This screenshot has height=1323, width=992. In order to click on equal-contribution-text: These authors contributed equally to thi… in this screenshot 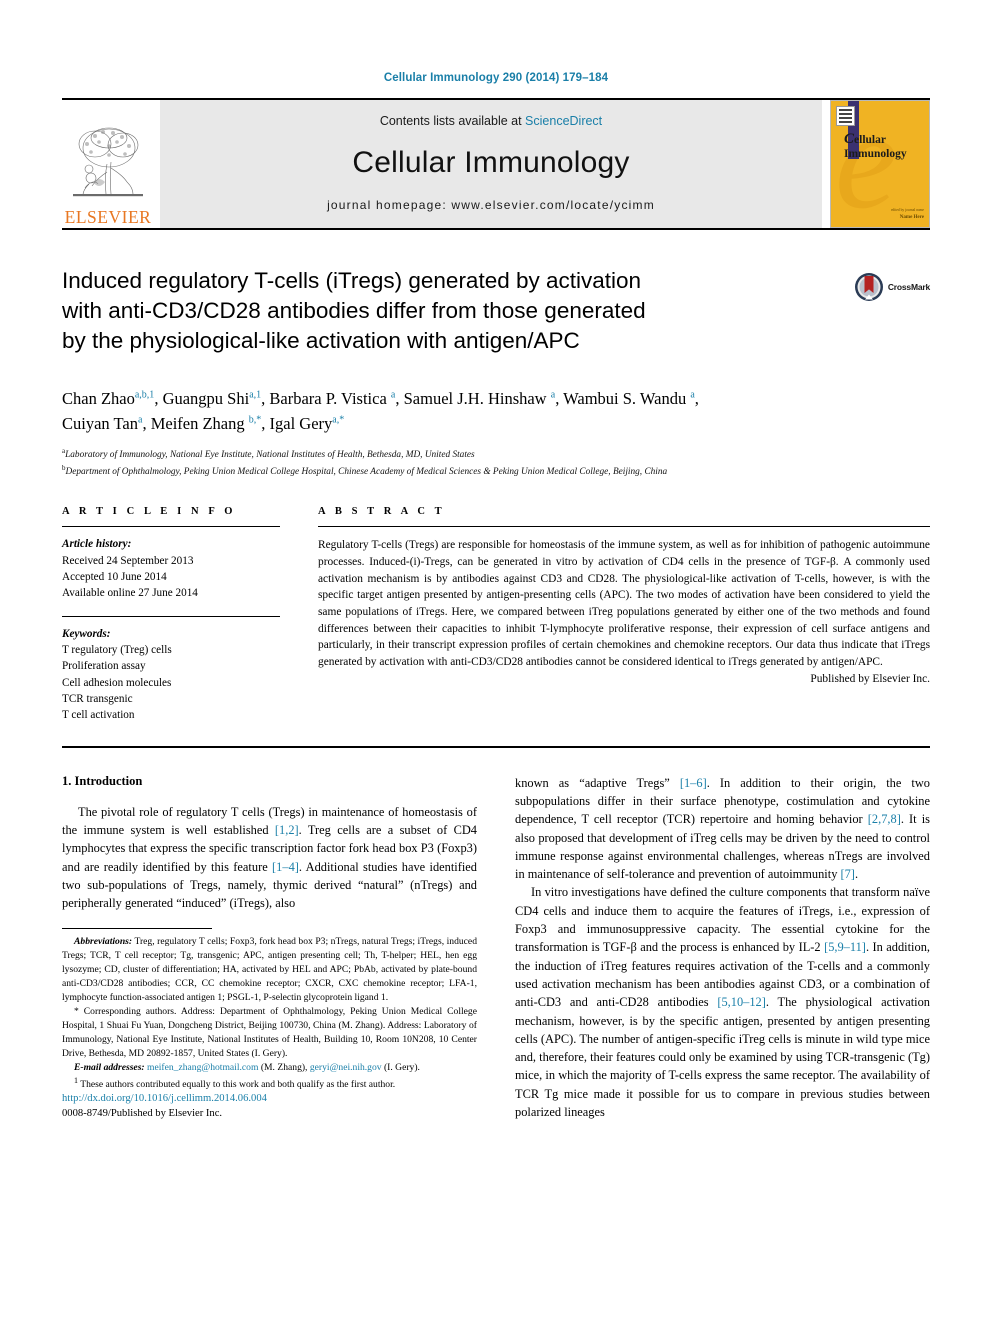, I will do `click(237, 1084)`.